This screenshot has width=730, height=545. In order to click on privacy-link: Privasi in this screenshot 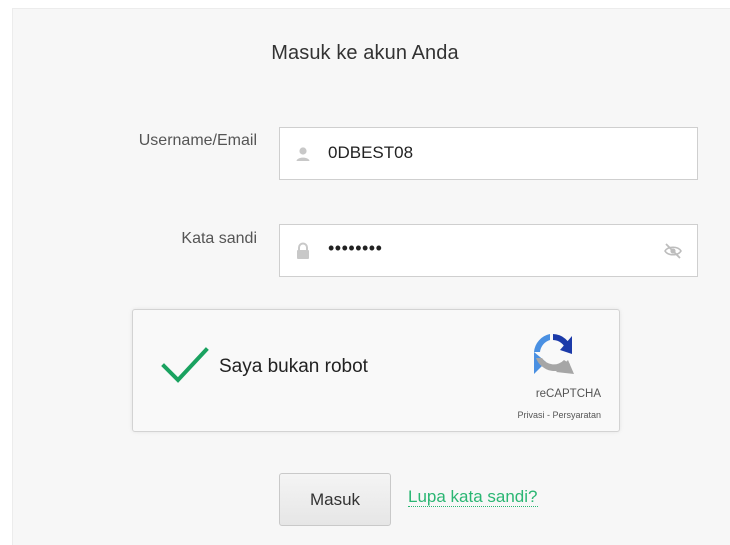, I will do `click(530, 415)`.